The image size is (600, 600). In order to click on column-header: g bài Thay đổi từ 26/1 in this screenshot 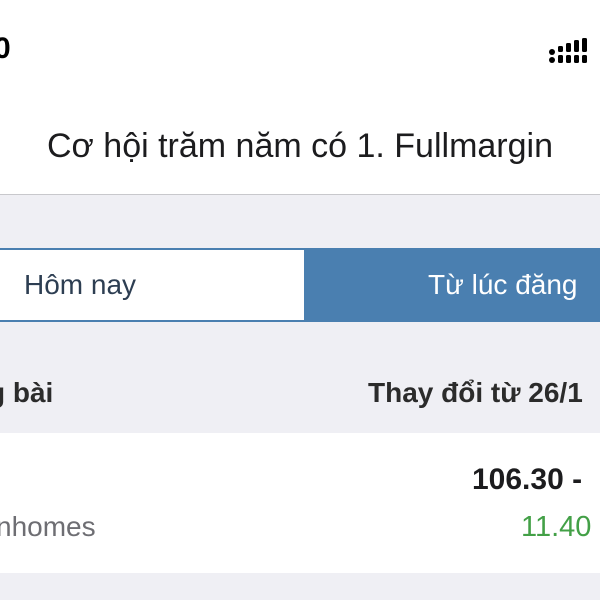, I will do `click(300, 396)`.